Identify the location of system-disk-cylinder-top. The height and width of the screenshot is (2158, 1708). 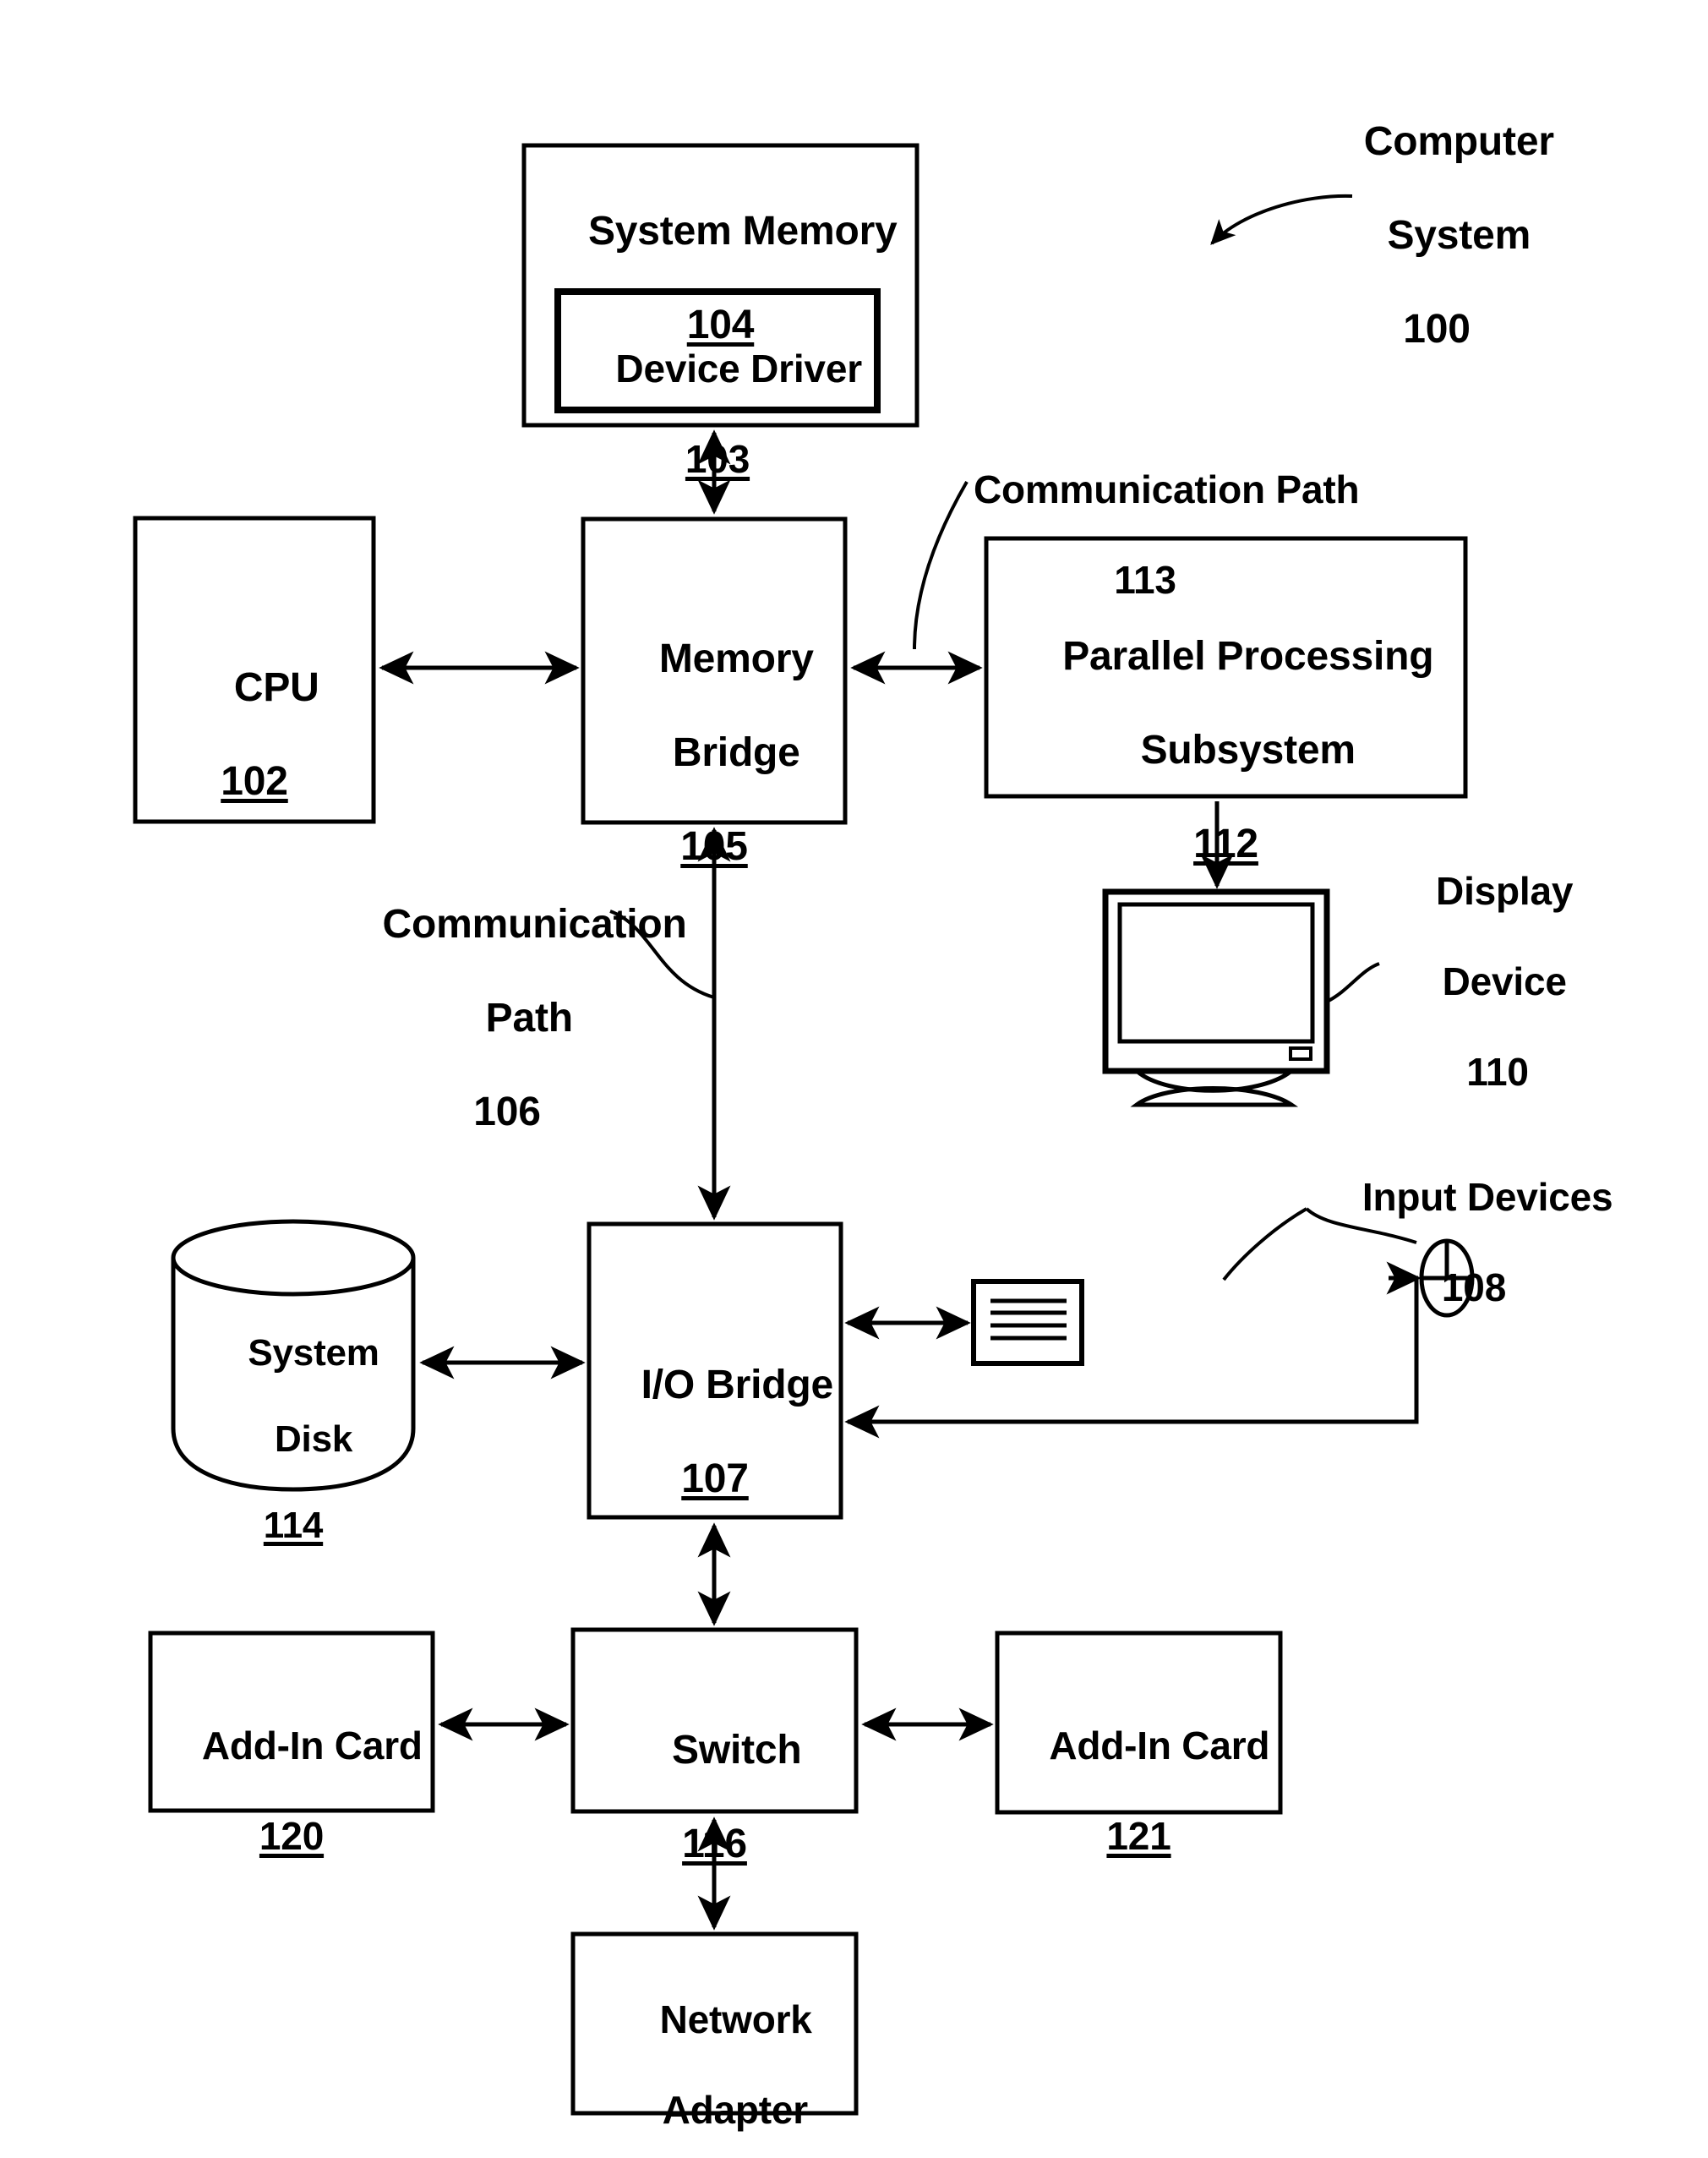
(293, 1258).